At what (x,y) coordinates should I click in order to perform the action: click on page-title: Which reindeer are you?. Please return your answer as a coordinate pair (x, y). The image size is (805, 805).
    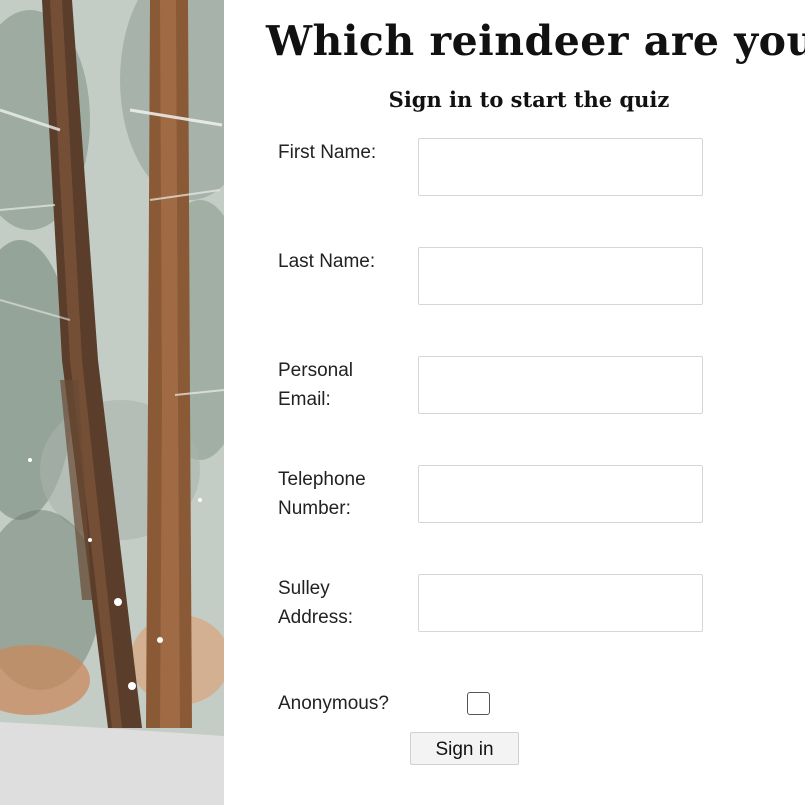
    Looking at the image, I should click on (535, 41).